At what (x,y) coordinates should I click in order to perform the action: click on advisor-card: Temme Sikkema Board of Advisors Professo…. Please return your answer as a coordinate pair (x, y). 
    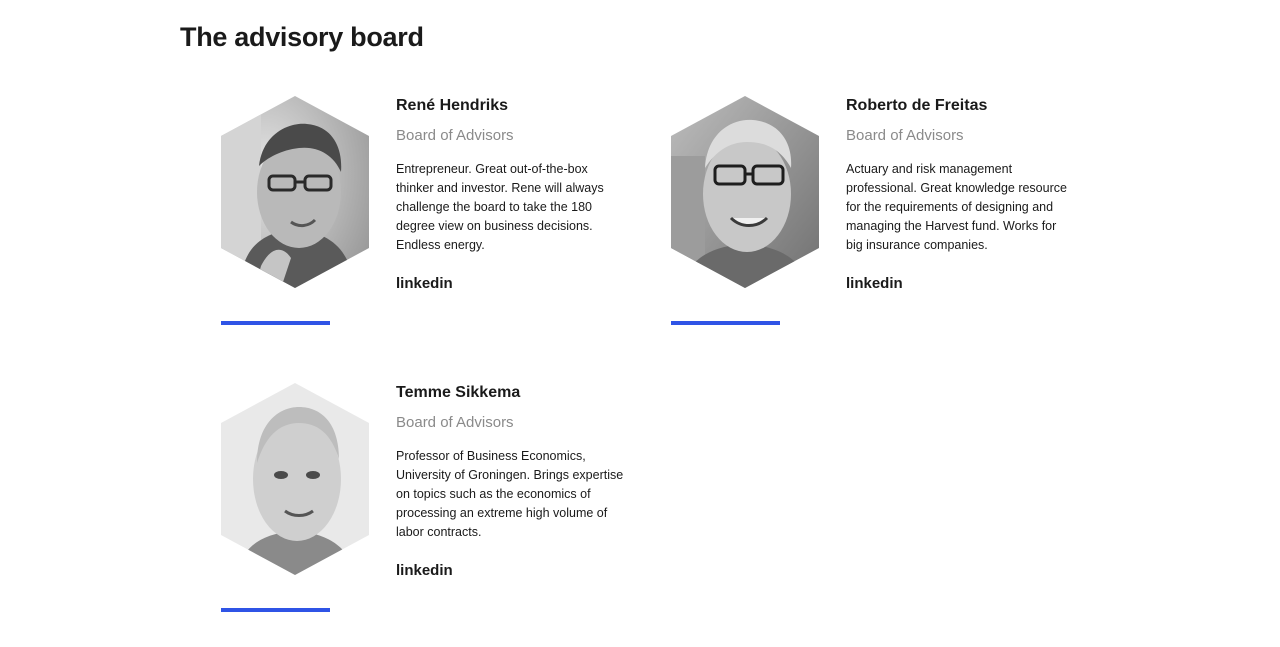
    Looking at the image, I should click on (422, 503).